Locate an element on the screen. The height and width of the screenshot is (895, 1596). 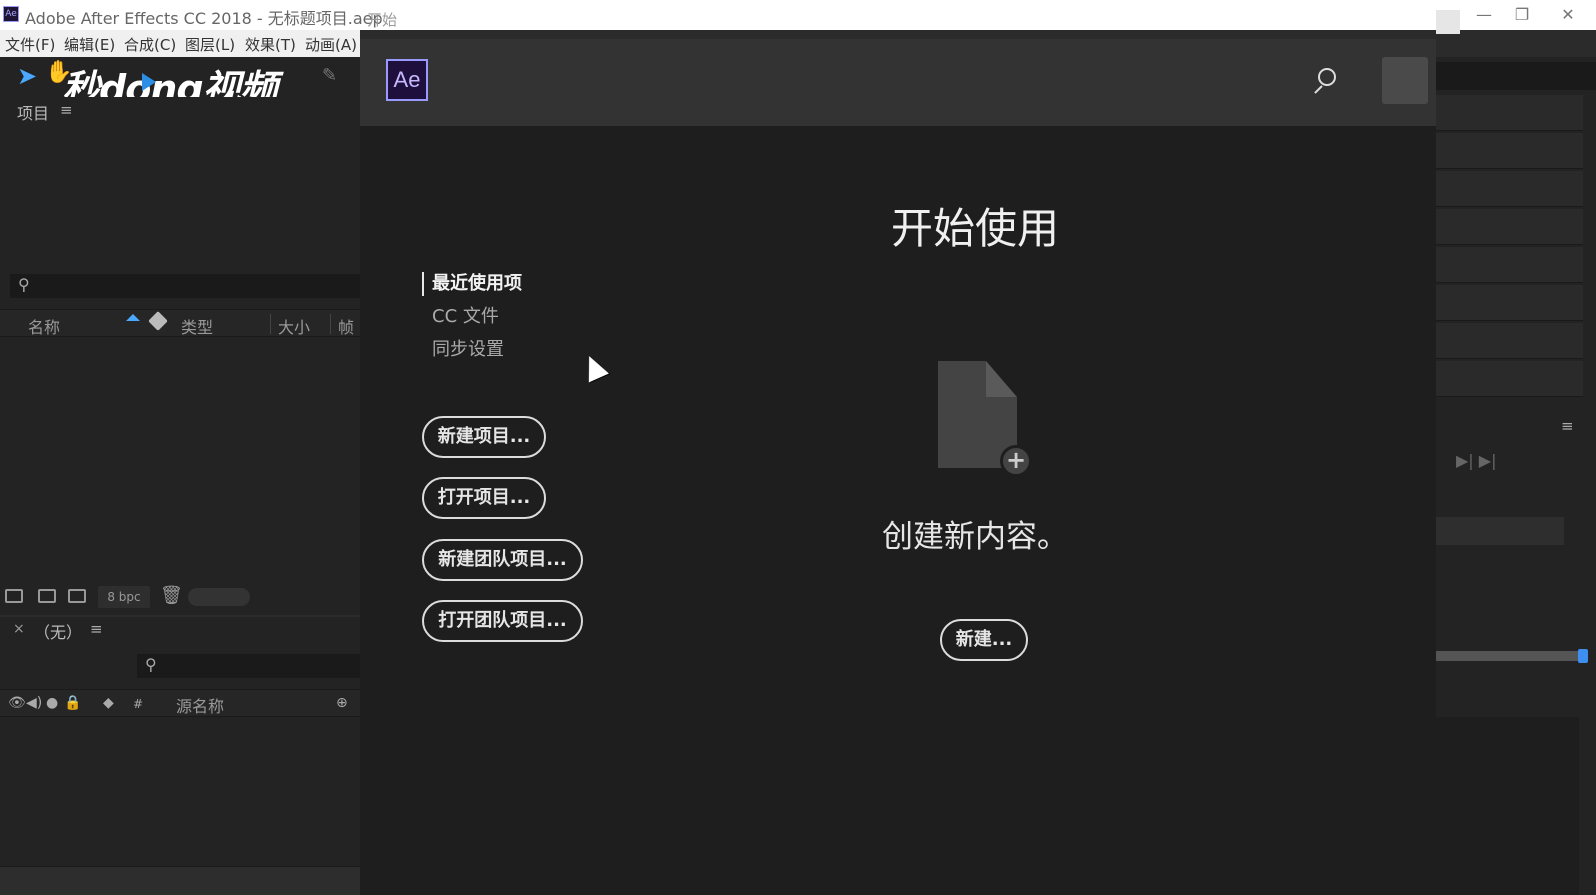
menu-layer: 图层(L) is located at coordinates (210, 44).